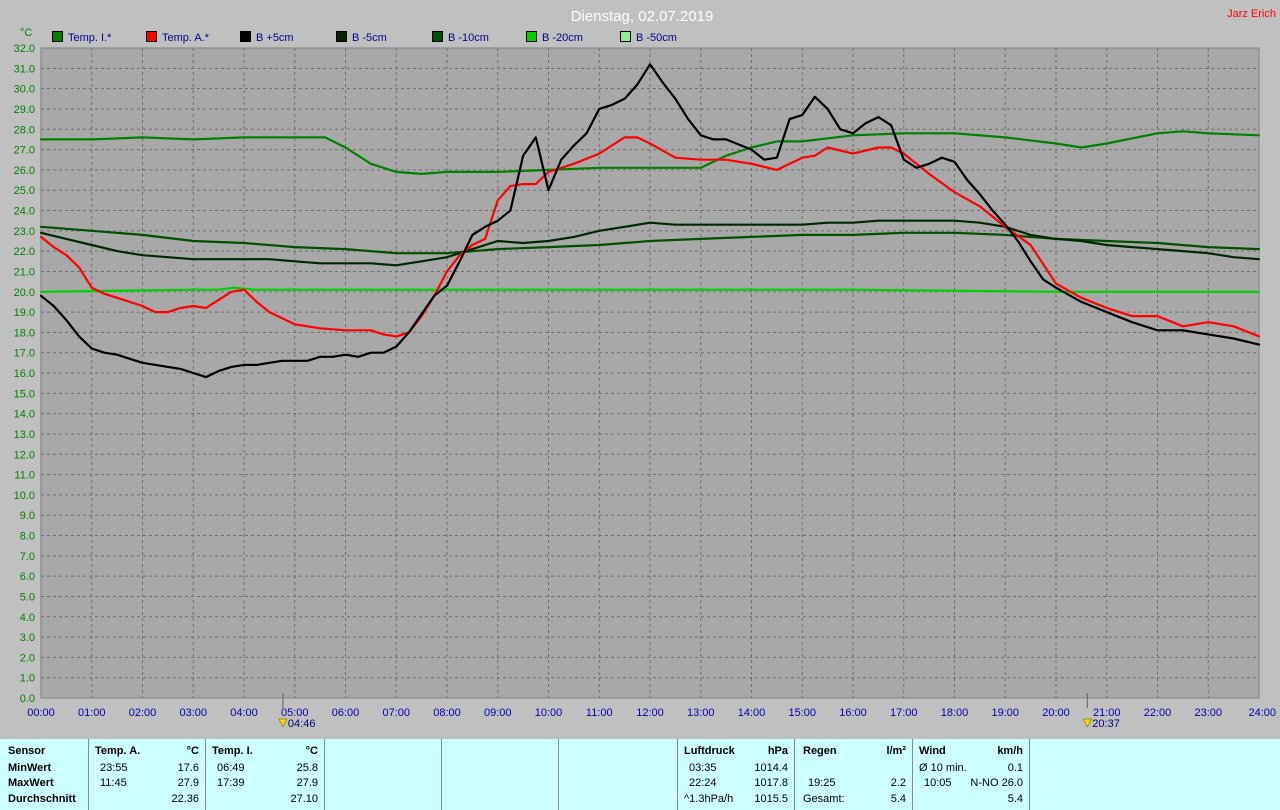 This screenshot has width=1280, height=810. What do you see at coordinates (118, 751) in the screenshot?
I see `temp-a-title: Temp. A.` at bounding box center [118, 751].